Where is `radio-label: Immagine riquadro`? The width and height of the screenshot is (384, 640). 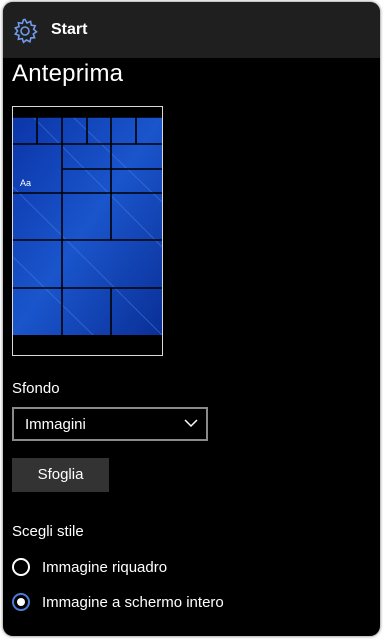 radio-label: Immagine riquadro is located at coordinates (105, 567).